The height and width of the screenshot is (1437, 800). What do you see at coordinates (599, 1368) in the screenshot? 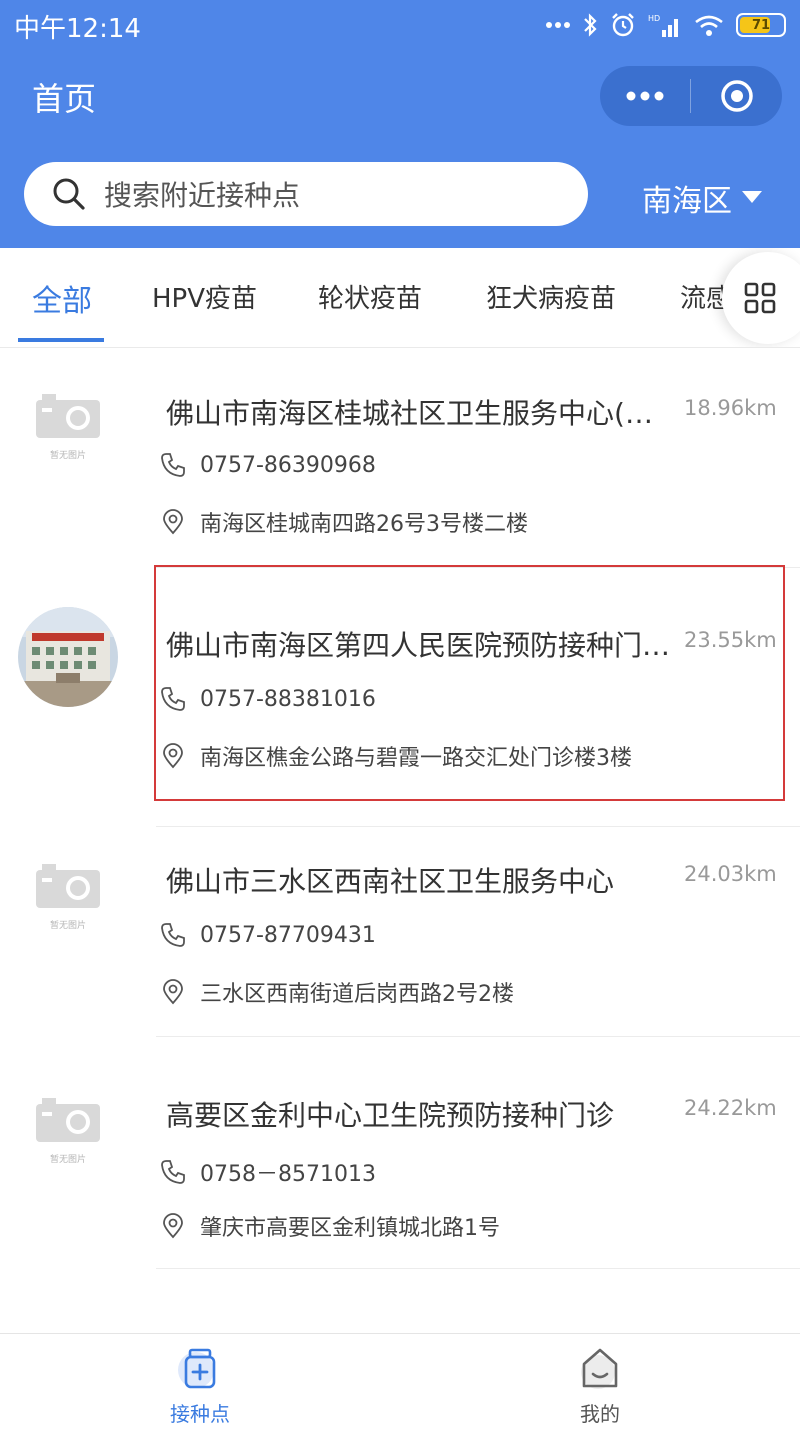
I see `home-face-icon` at bounding box center [599, 1368].